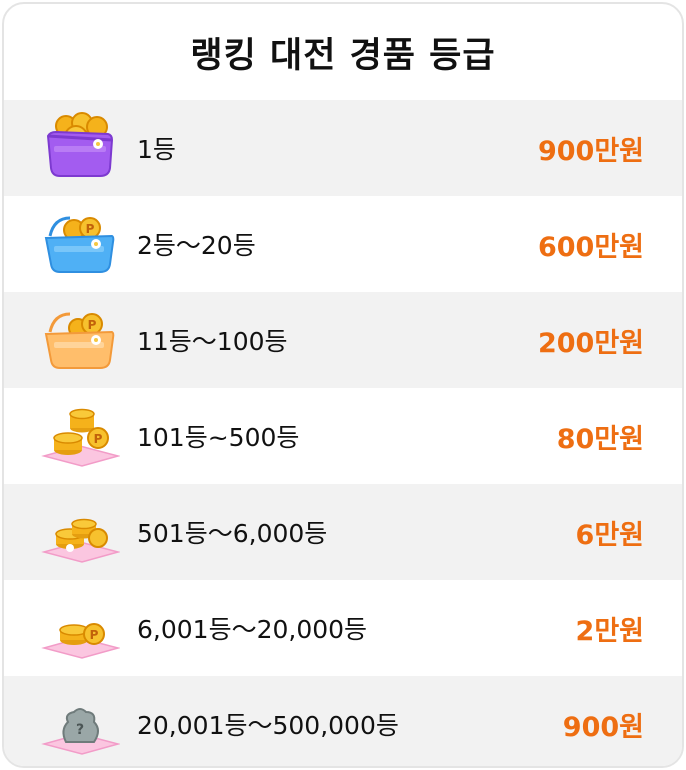 The width and height of the screenshot is (686, 770). I want to click on tier-row: P 1등 900만원, so click(343, 148).